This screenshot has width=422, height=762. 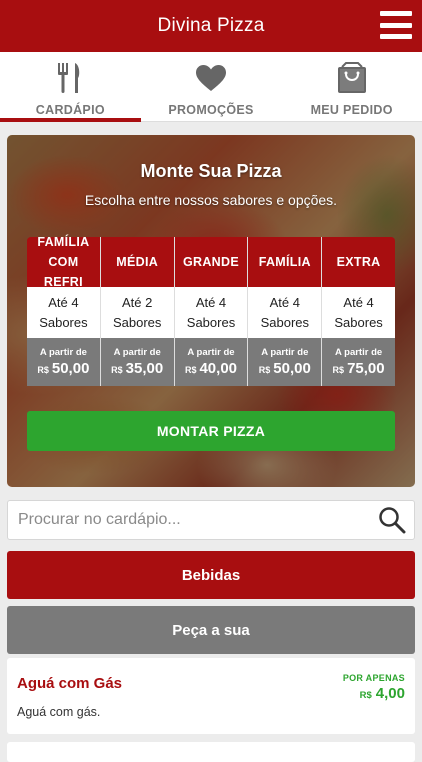 I want to click on size-option-media: MÉDIA Até 2 Sabores A partir de R$ 35,00, so click(x=137, y=311).